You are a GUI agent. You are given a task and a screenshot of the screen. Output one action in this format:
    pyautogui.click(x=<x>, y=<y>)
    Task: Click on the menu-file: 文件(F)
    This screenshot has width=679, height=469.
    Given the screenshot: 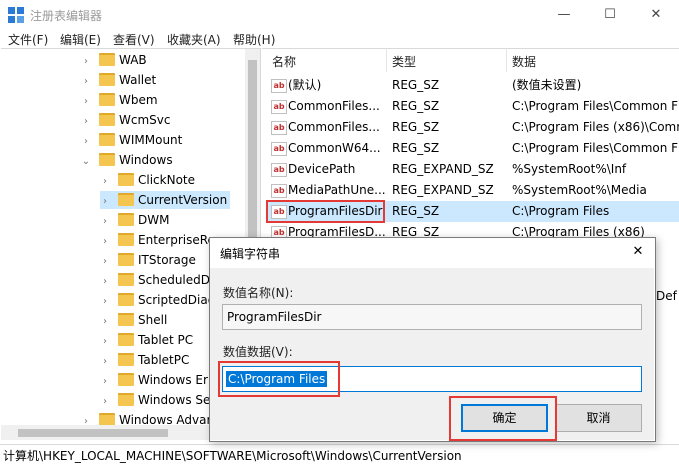 What is the action you would take?
    pyautogui.click(x=28, y=39)
    